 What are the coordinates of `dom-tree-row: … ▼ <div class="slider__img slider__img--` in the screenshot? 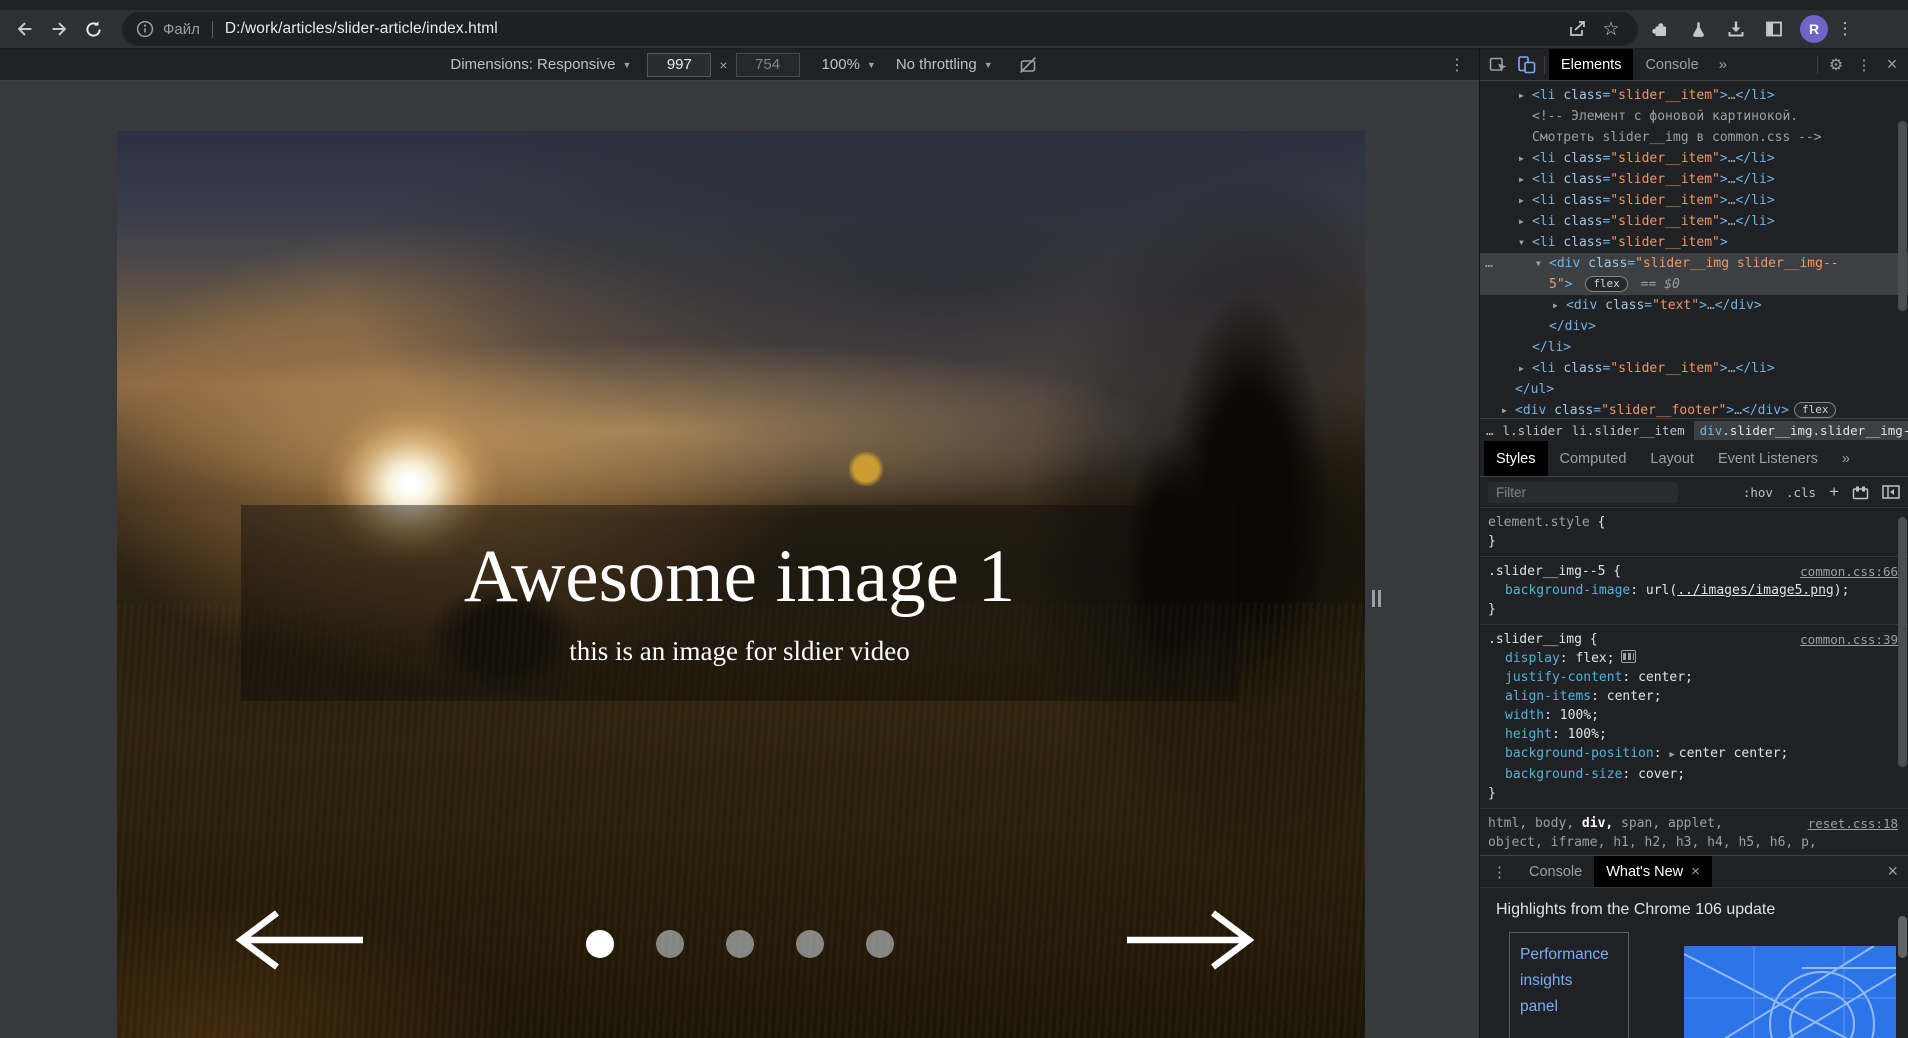 It's located at (1694, 263).